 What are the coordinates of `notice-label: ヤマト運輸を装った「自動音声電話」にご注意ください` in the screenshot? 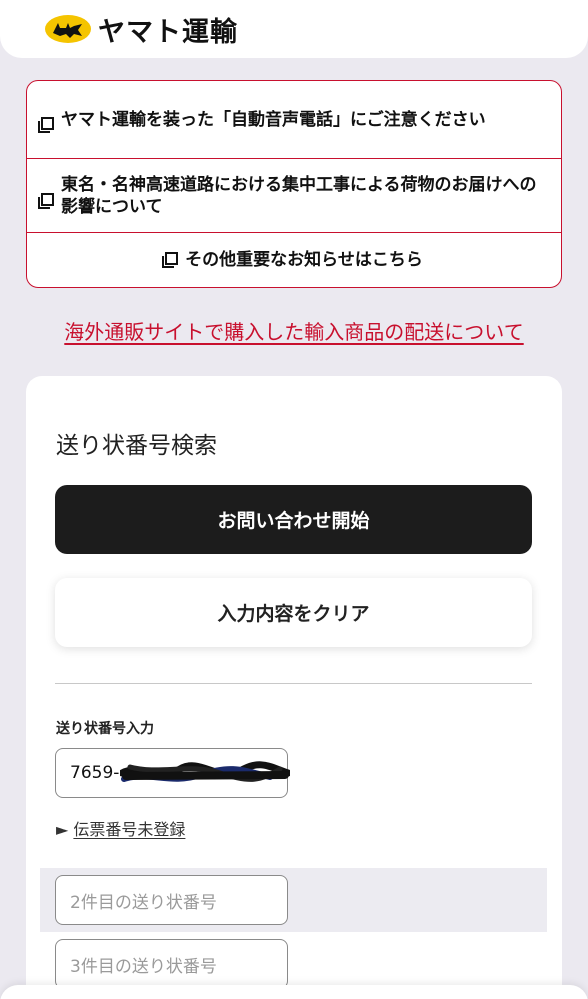 It's located at (273, 119).